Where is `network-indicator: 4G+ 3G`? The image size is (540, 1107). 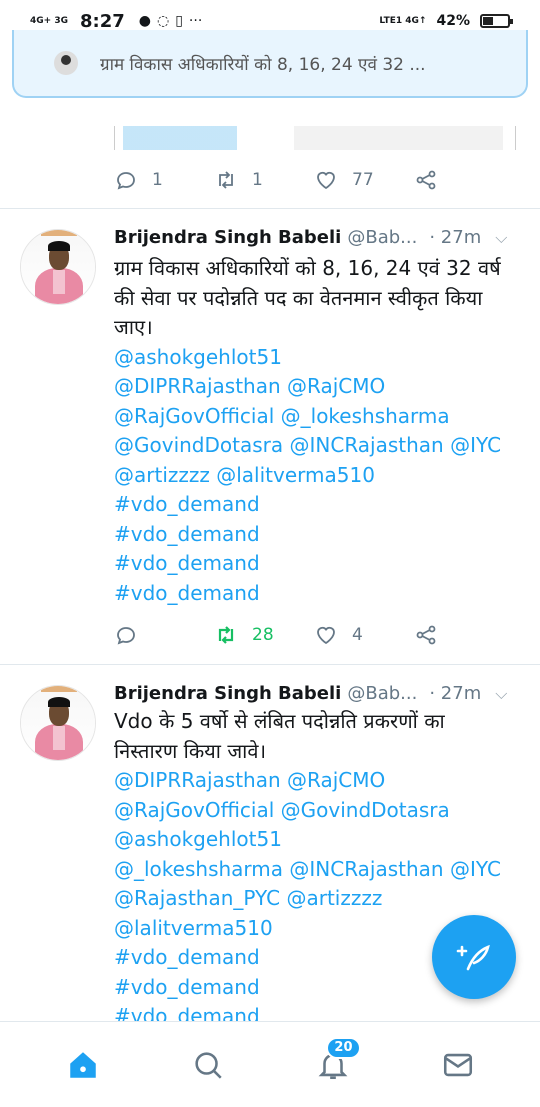
network-indicator: 4G+ 3G is located at coordinates (49, 20).